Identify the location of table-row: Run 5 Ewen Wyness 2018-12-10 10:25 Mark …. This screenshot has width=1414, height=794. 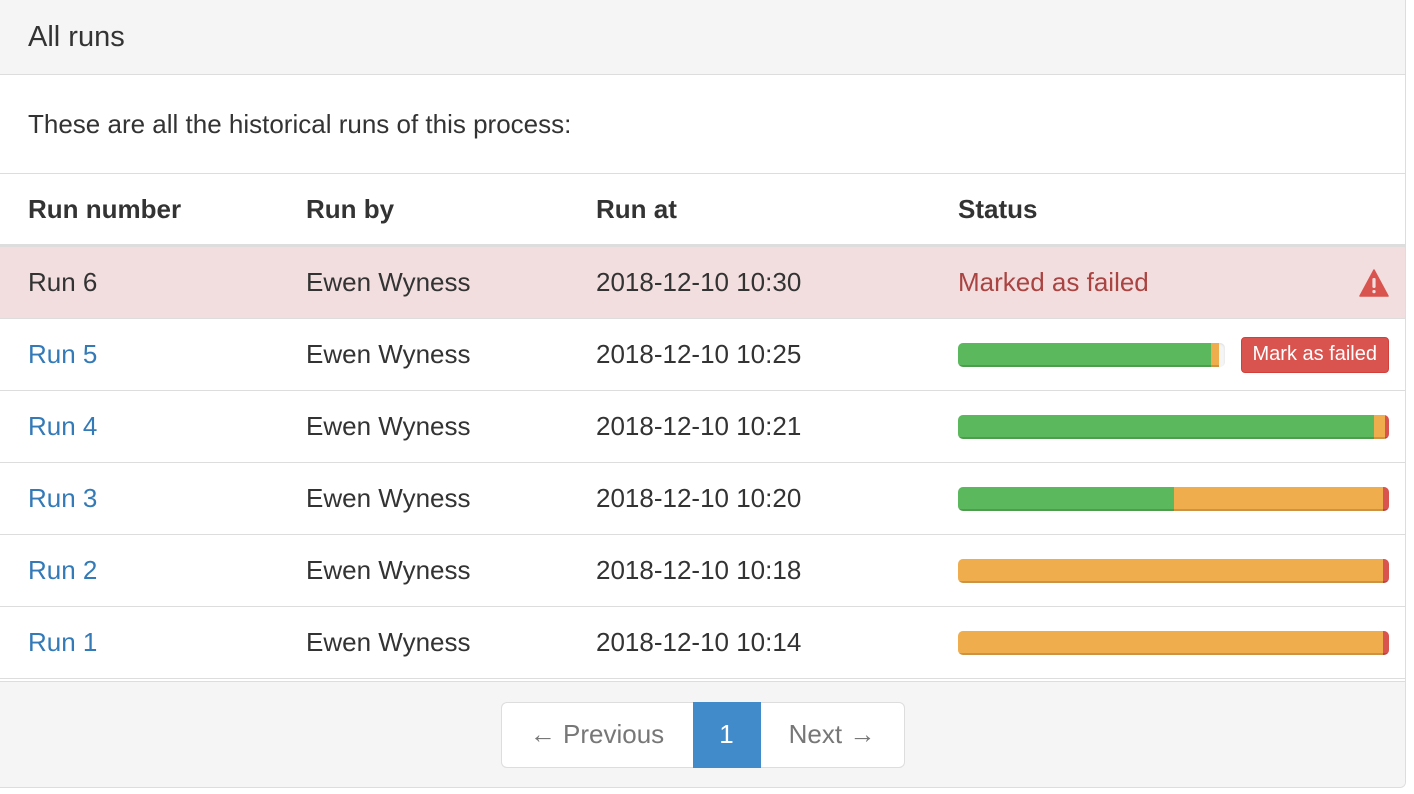
(702, 354).